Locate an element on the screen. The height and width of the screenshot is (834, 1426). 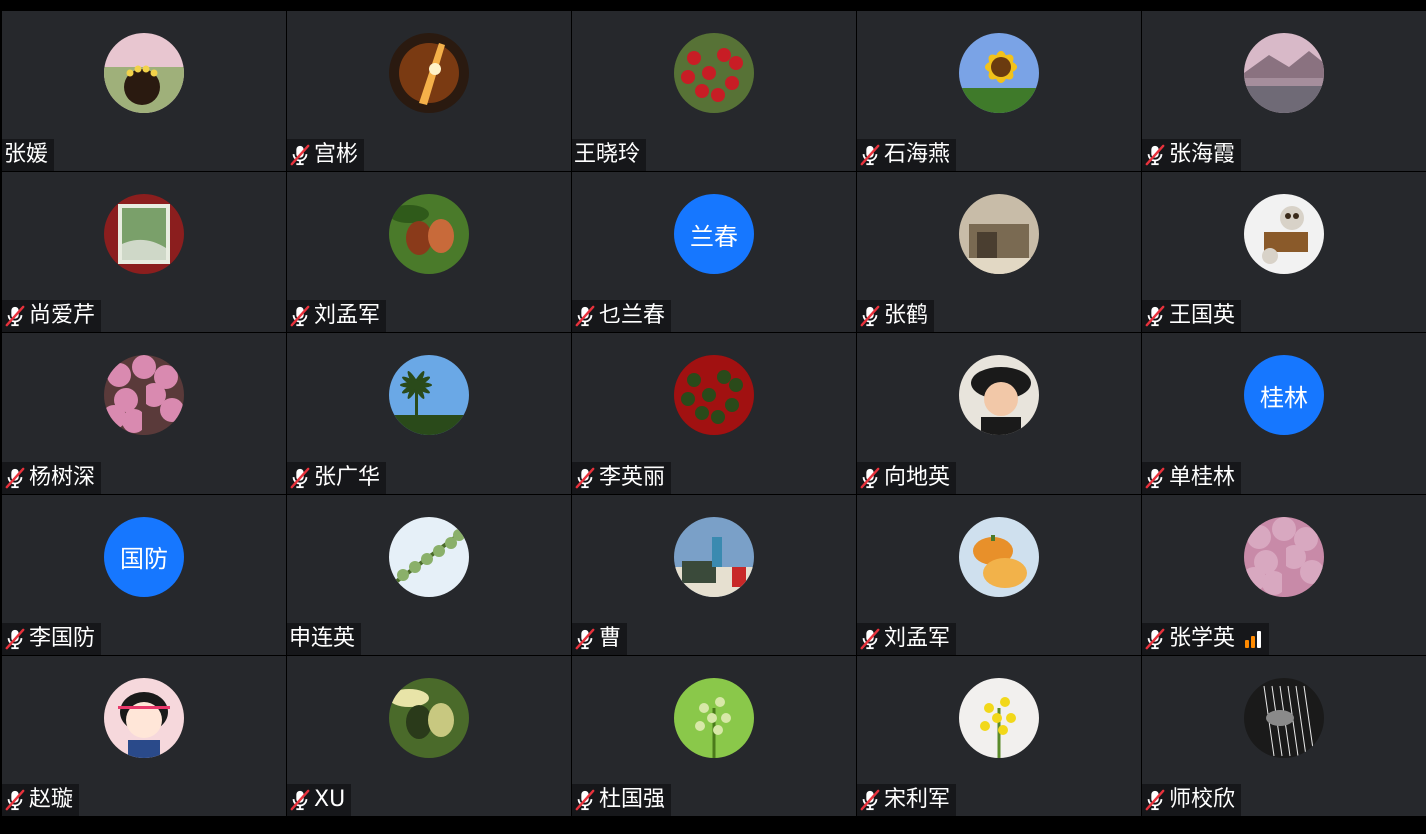
red-roses-photo is located at coordinates (714, 395).